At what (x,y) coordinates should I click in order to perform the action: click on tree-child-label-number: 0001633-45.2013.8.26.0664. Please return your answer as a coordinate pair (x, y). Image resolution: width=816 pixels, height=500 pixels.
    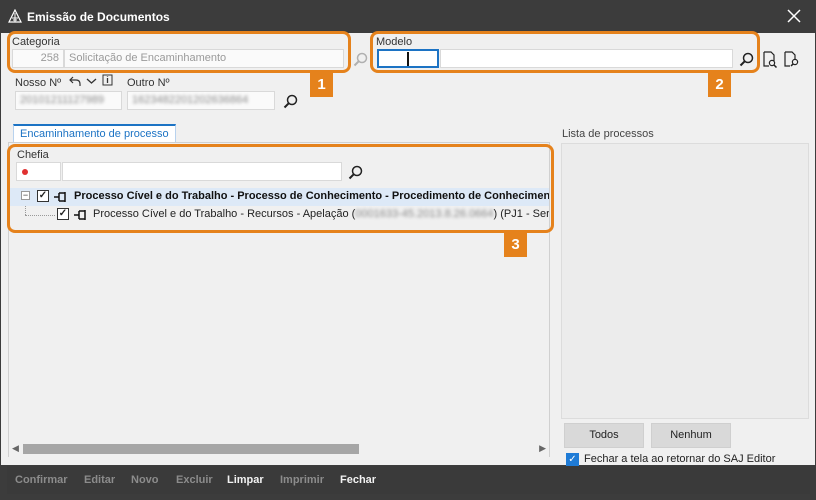
    Looking at the image, I should click on (424, 214).